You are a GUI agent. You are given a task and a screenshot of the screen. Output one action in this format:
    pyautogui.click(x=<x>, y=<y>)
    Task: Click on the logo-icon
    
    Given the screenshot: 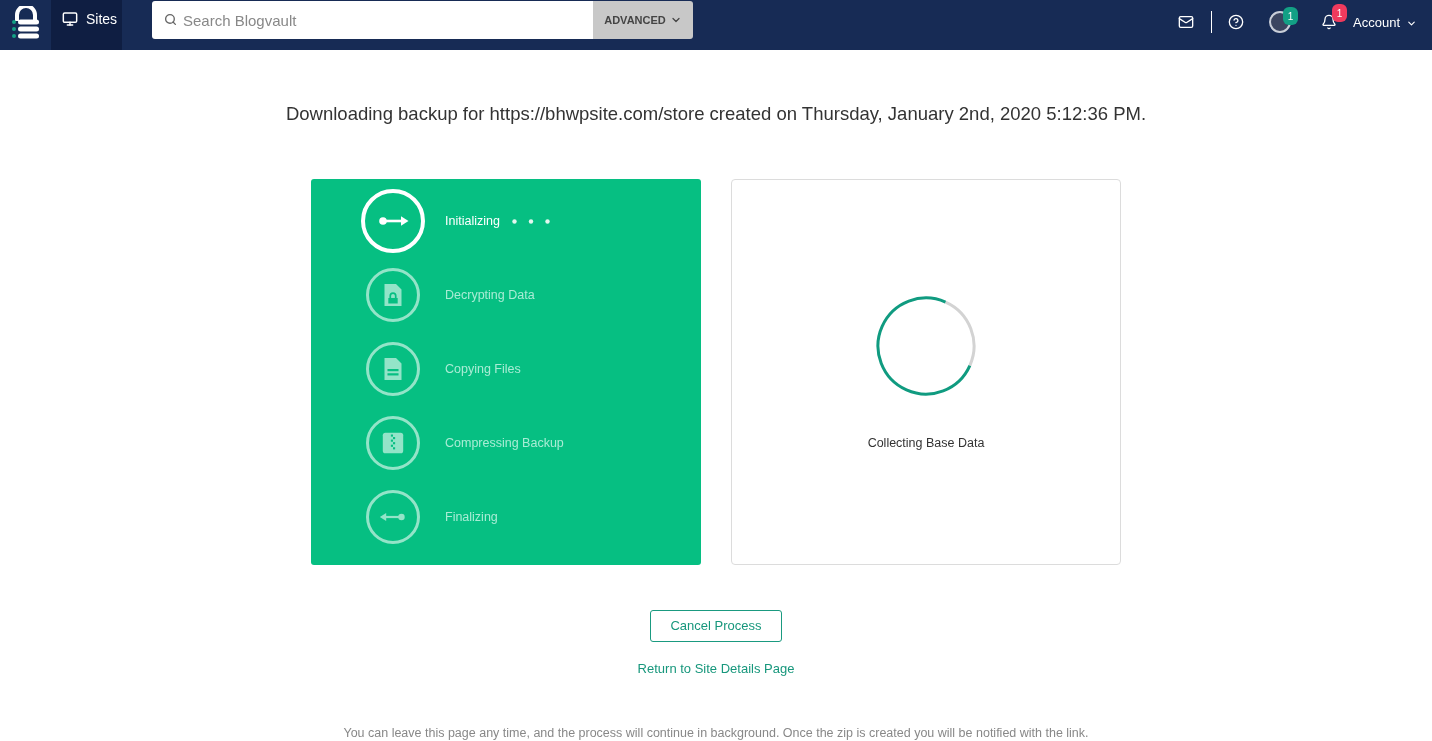 What is the action you would take?
    pyautogui.click(x=25, y=22)
    